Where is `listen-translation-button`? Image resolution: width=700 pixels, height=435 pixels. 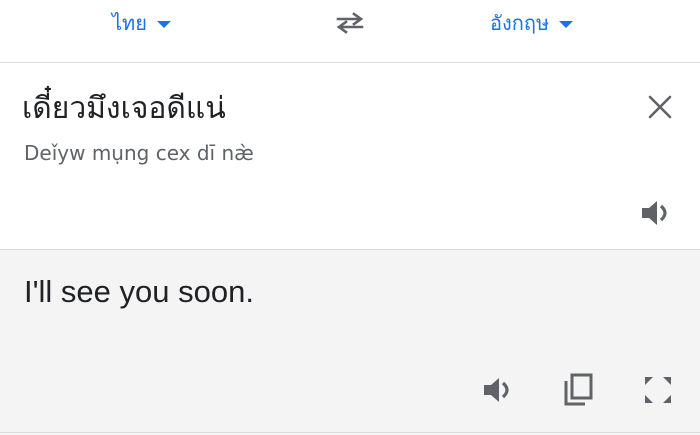 listen-translation-button is located at coordinates (498, 390).